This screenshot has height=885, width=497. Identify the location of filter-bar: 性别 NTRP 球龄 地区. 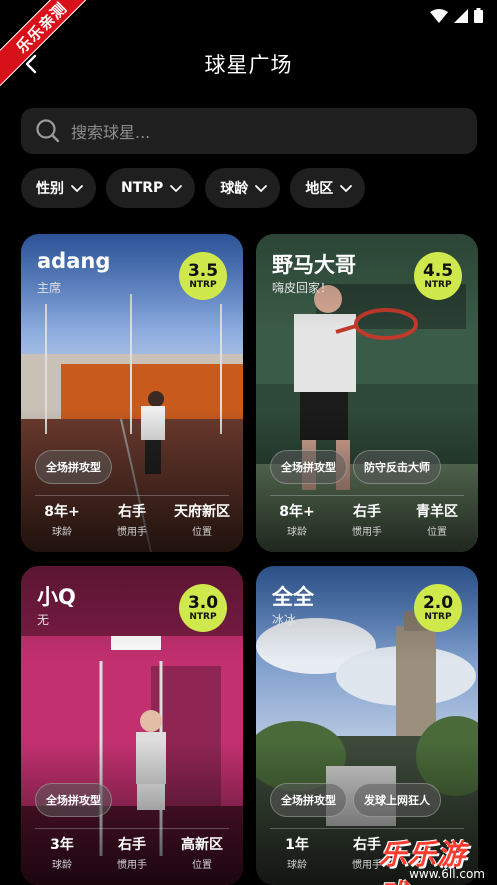
(193, 188).